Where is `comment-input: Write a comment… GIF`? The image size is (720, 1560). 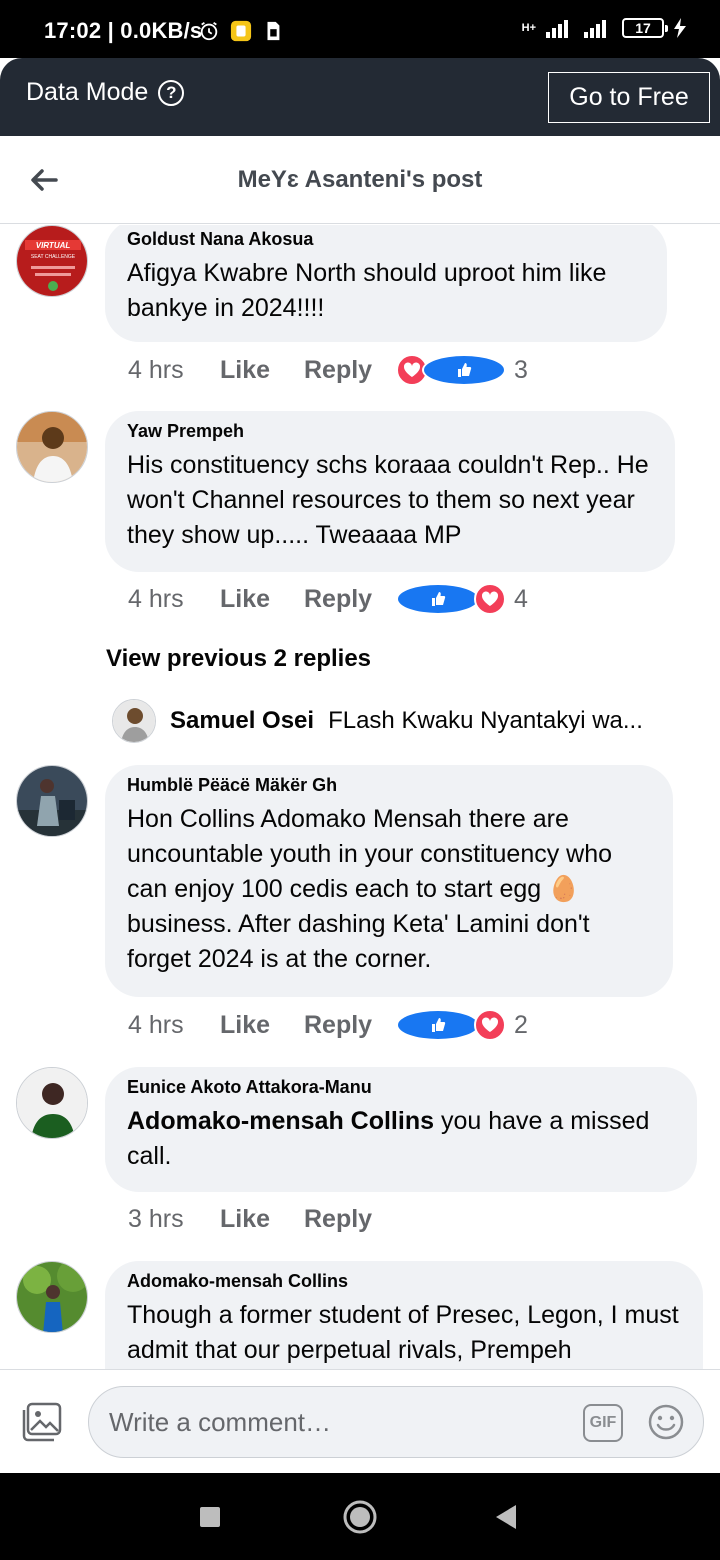
comment-input: Write a comment… GIF is located at coordinates (396, 1422).